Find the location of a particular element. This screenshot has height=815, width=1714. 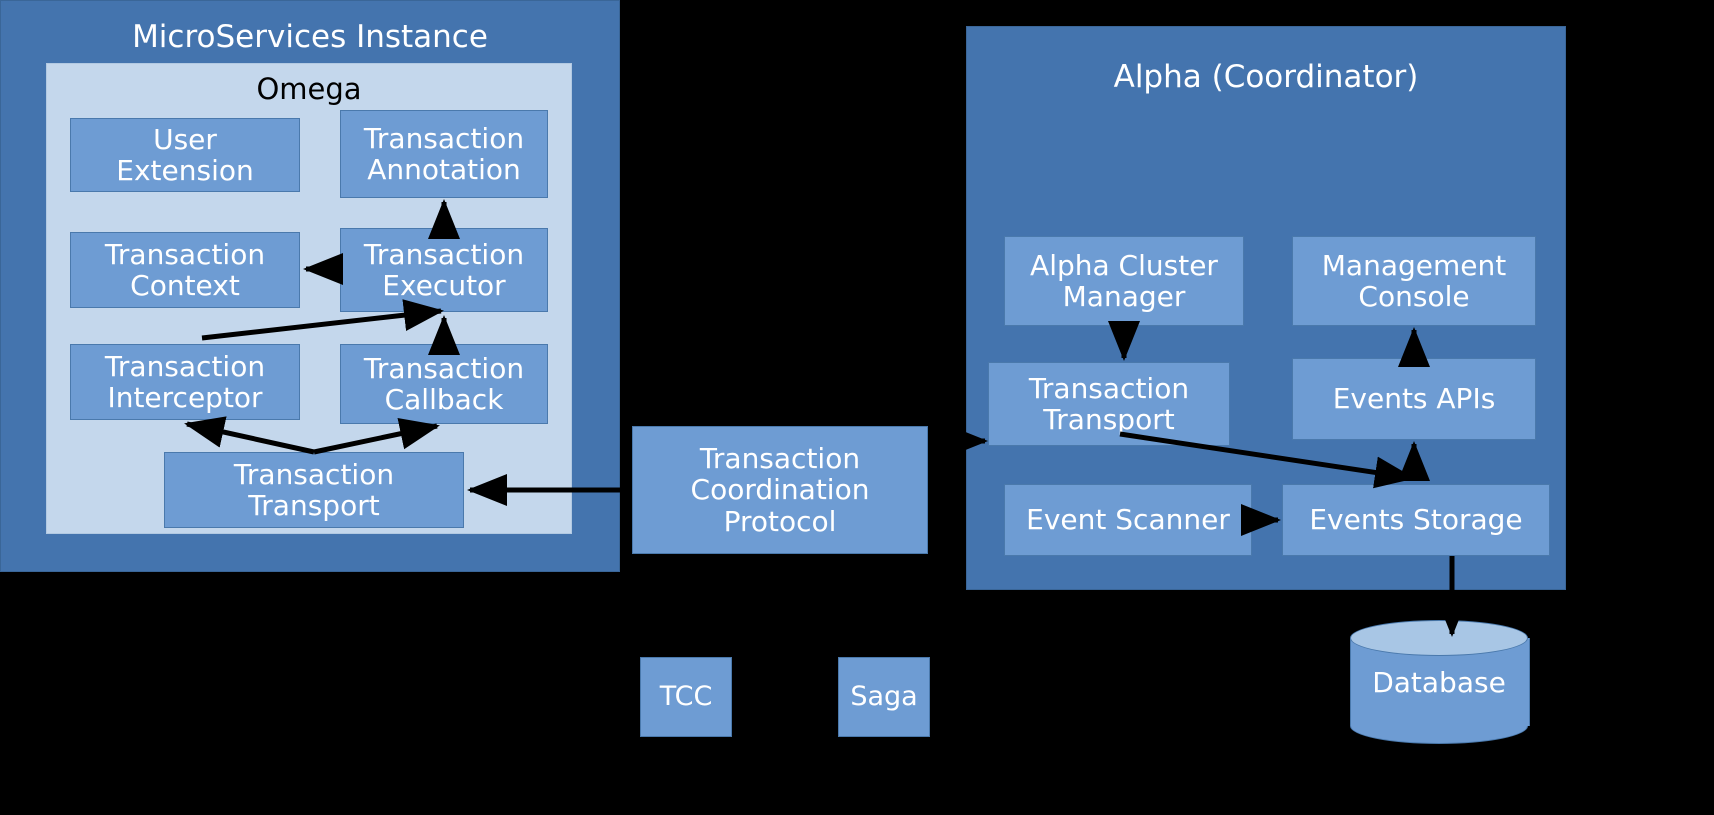

node-label: Transaction Coordination Protocol is located at coordinates (780, 489).